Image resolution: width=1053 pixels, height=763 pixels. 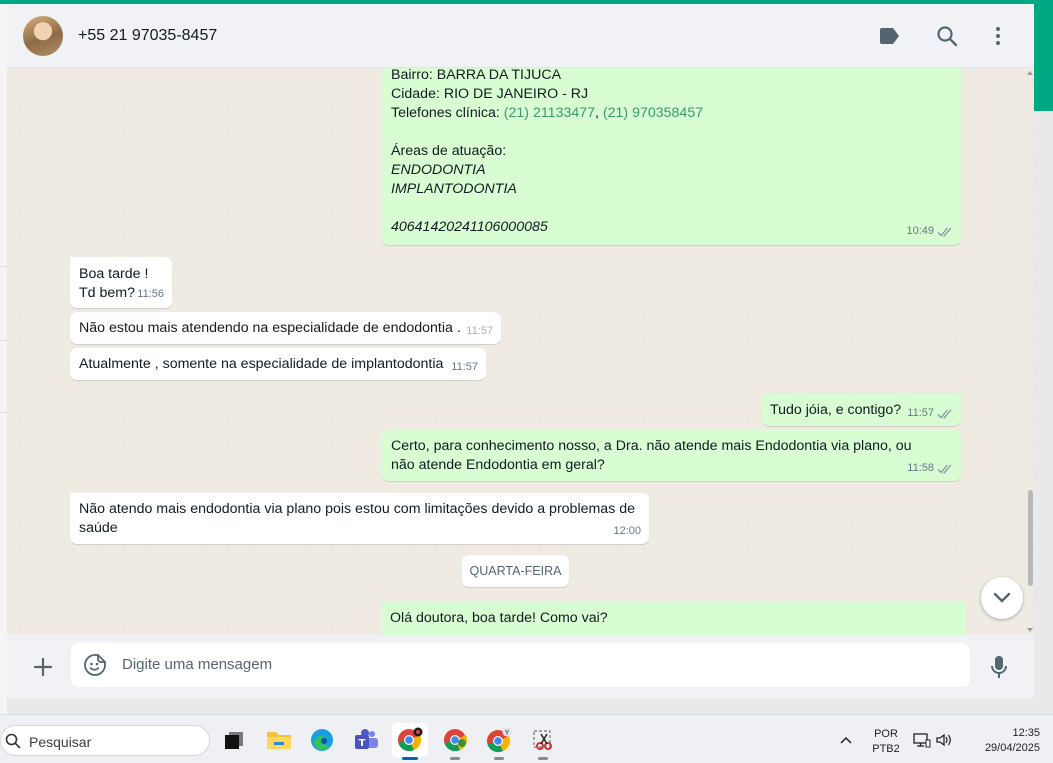 What do you see at coordinates (105, 740) in the screenshot?
I see `taskbar-search: Pesquisar` at bounding box center [105, 740].